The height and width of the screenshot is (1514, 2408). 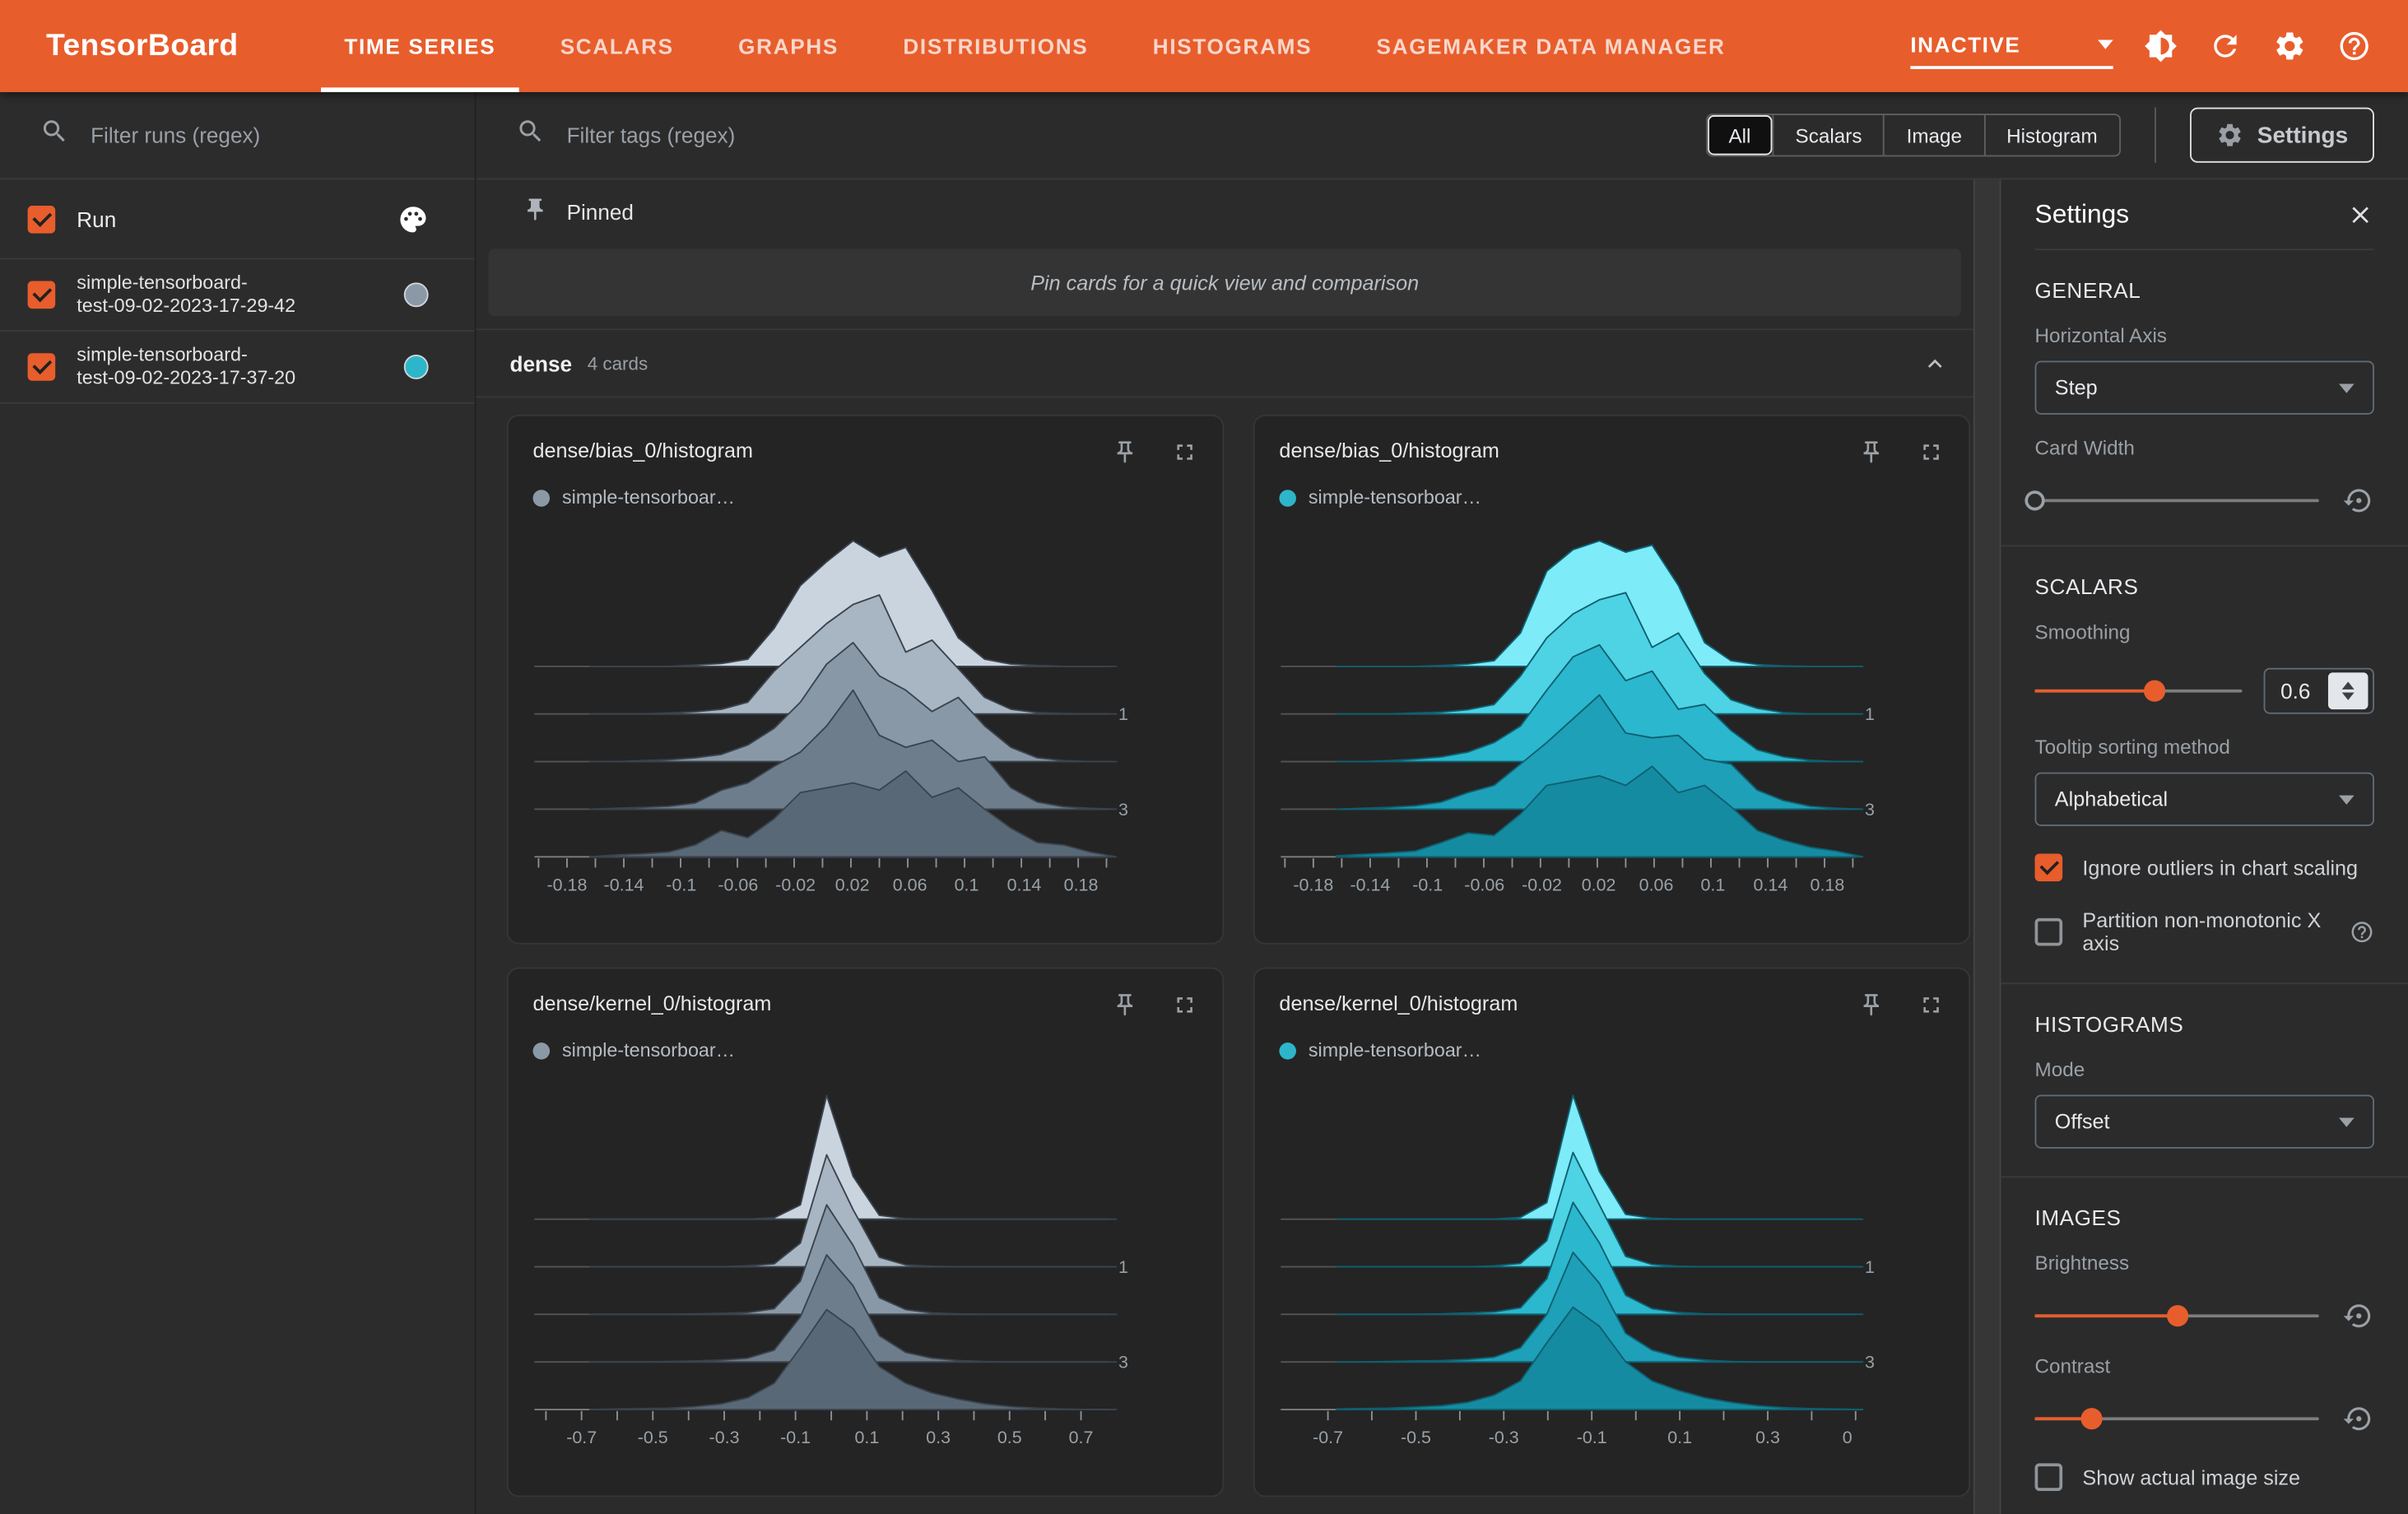 I want to click on ignore-outliers-row: Ignore outliers in chart scaling, so click(x=2204, y=867).